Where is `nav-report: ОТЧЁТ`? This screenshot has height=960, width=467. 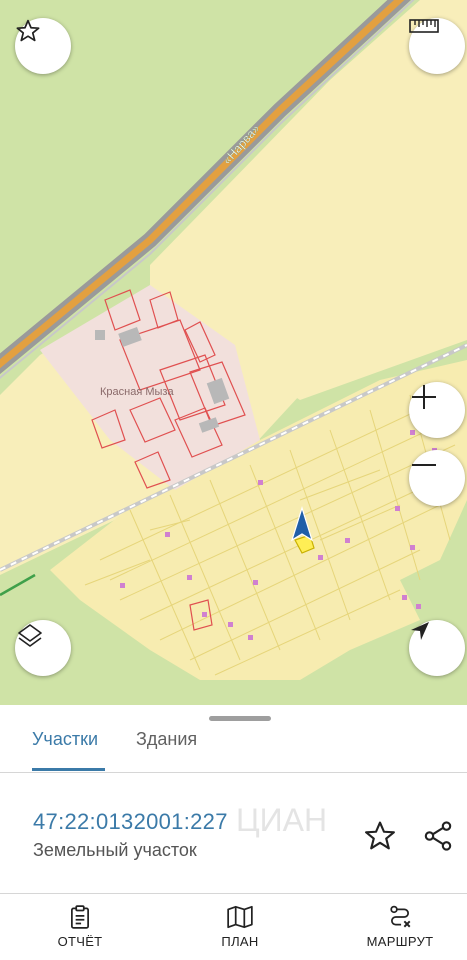
nav-report: ОТЧЁТ is located at coordinates (80, 926).